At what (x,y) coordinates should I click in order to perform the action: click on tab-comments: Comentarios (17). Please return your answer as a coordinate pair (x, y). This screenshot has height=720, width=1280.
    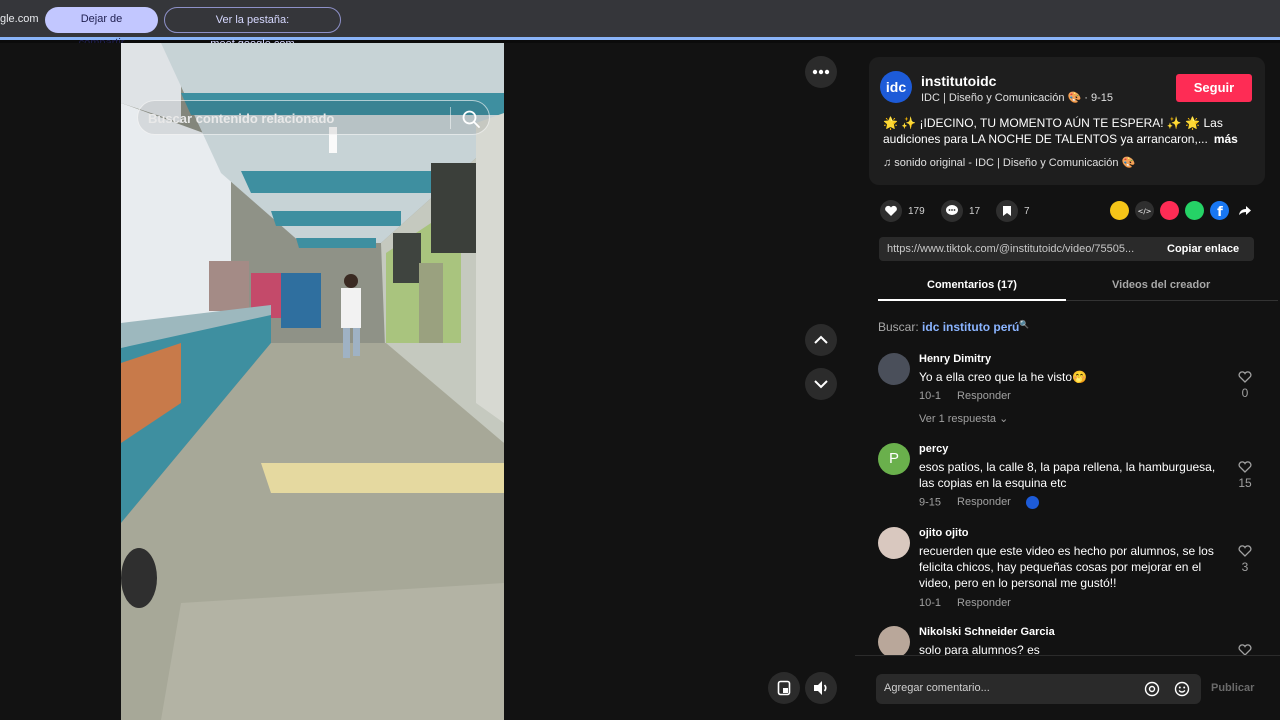
    Looking at the image, I should click on (972, 285).